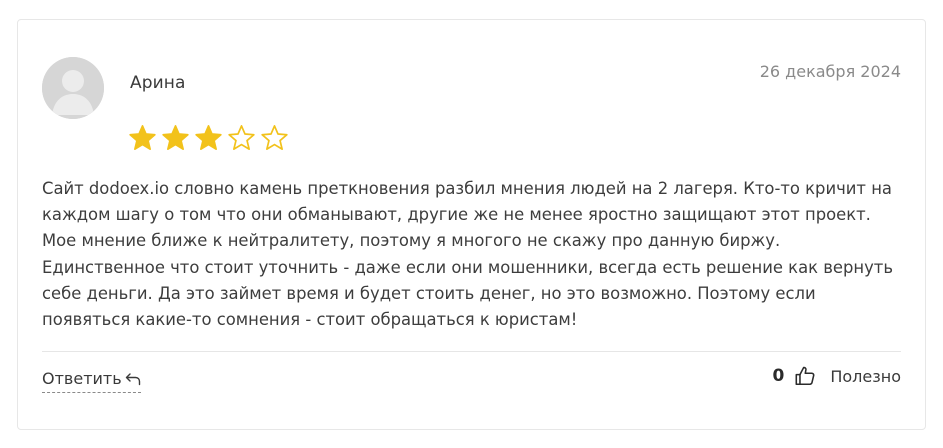 This screenshot has height=448, width=943. I want to click on user-placeholder-icon, so click(73, 88).